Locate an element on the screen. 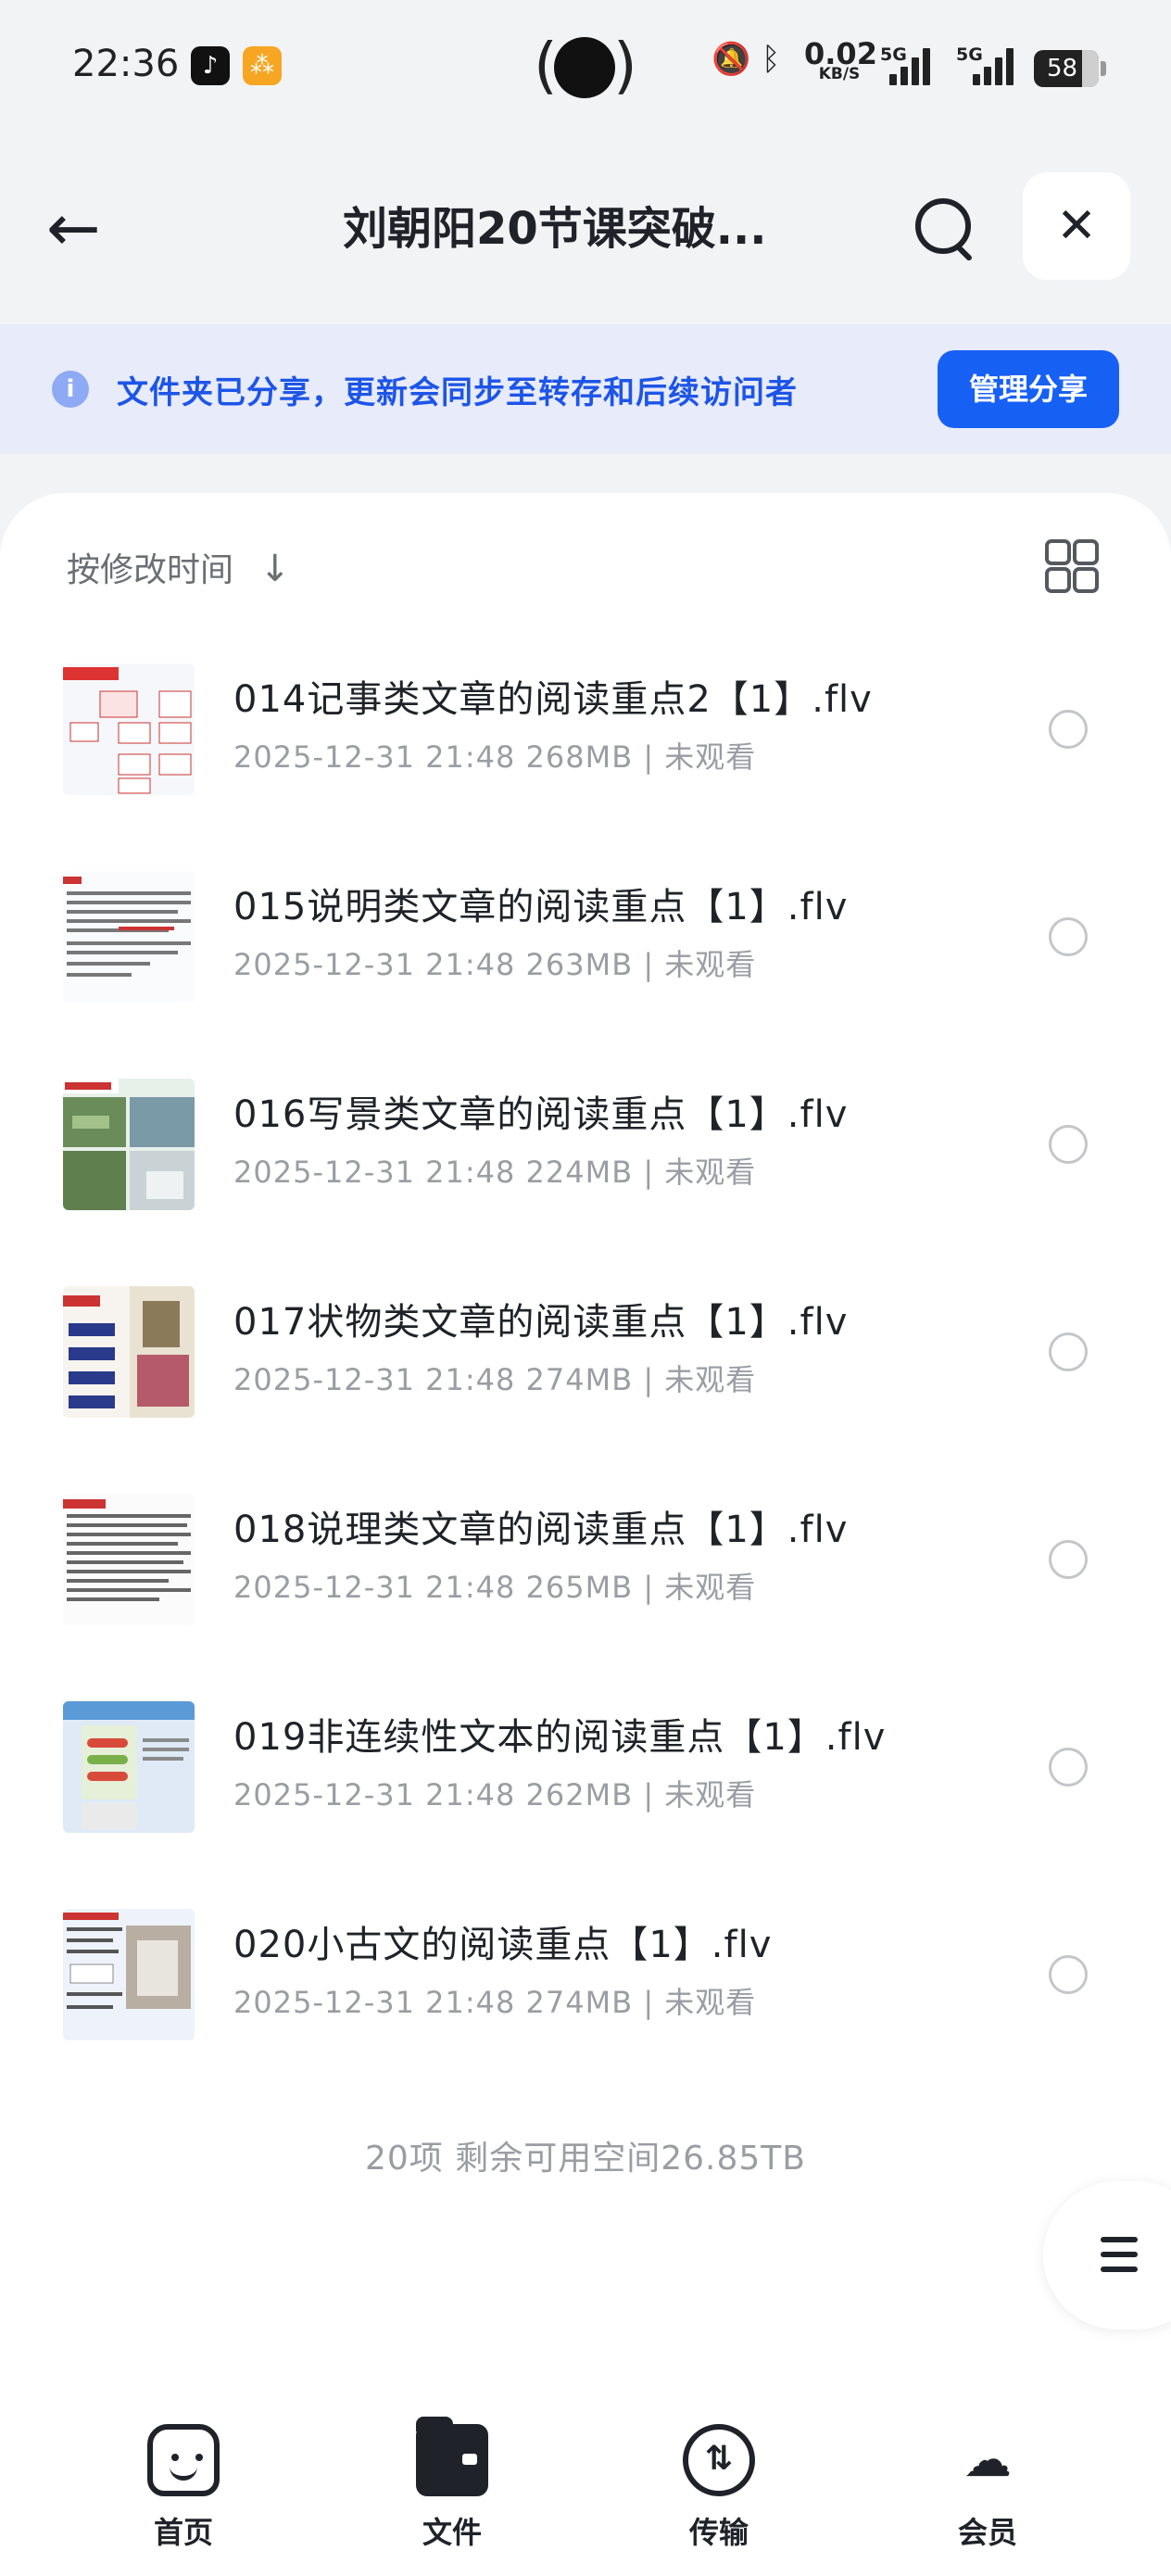  file-name: 020小古文的阅读重点【1】.flv is located at coordinates (503, 1945).